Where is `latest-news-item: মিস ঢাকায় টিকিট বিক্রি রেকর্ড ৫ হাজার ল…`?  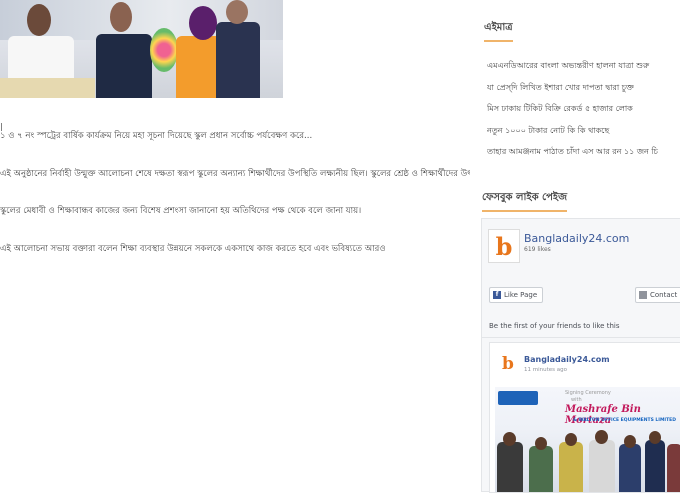 latest-news-item: মিস ঢাকায় টিকিট বিক্রি রেকর্ড ৫ হাজার ল… is located at coordinates (583, 109).